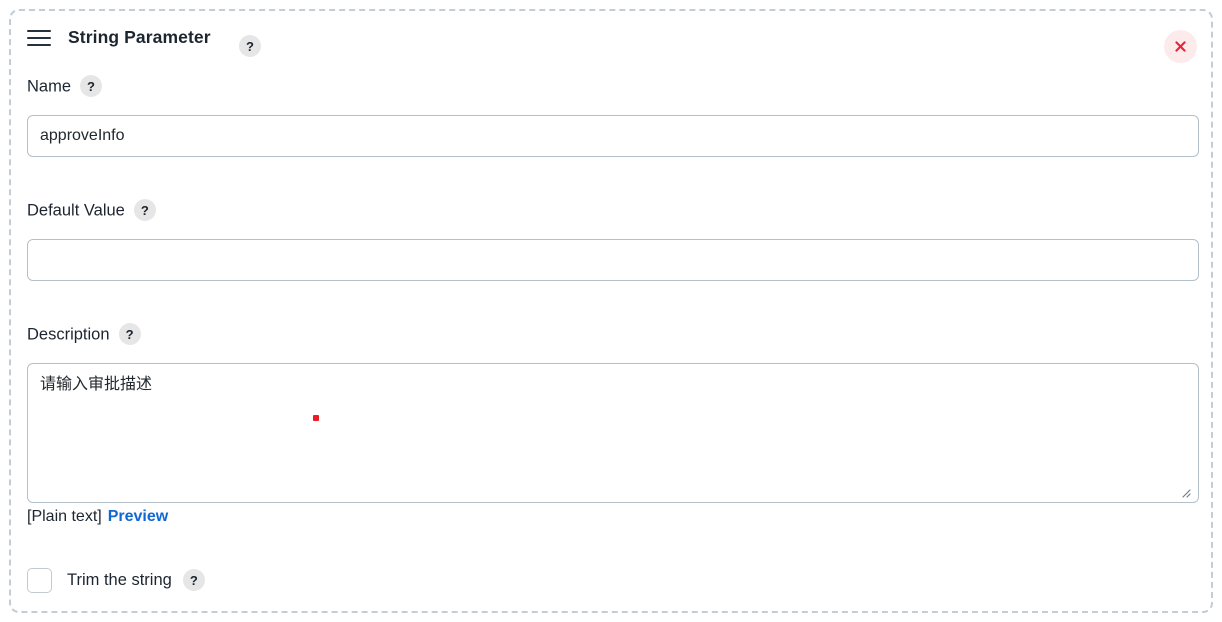 Image resolution: width=1222 pixels, height=622 pixels. What do you see at coordinates (613, 260) in the screenshot?
I see `default-value-input` at bounding box center [613, 260].